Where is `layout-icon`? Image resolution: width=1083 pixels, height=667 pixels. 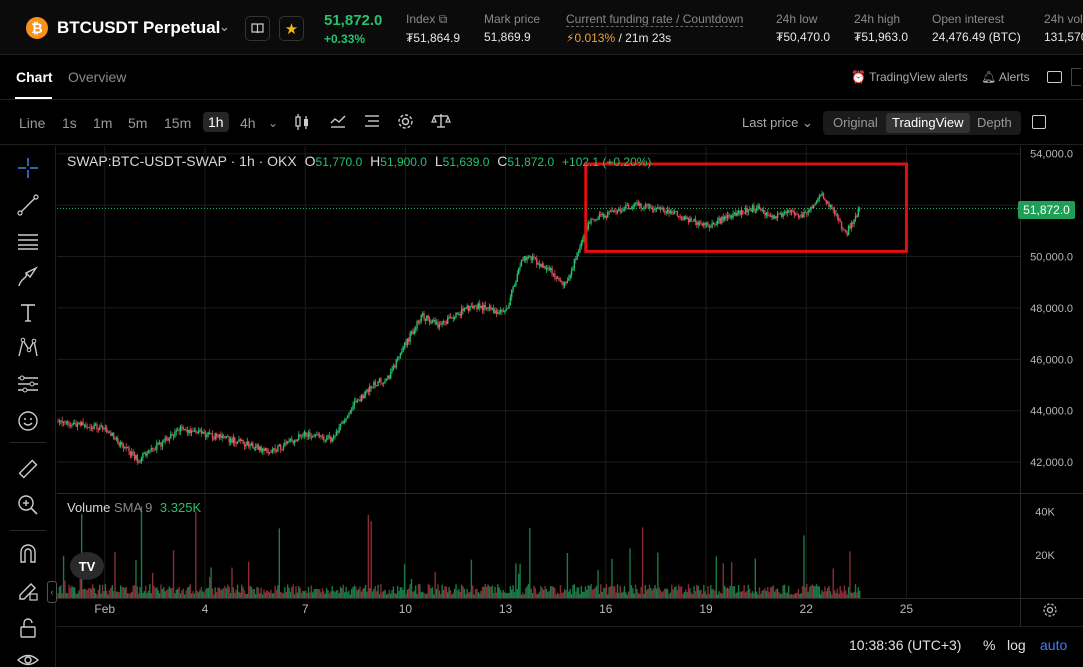 layout-icon is located at coordinates (1054, 77).